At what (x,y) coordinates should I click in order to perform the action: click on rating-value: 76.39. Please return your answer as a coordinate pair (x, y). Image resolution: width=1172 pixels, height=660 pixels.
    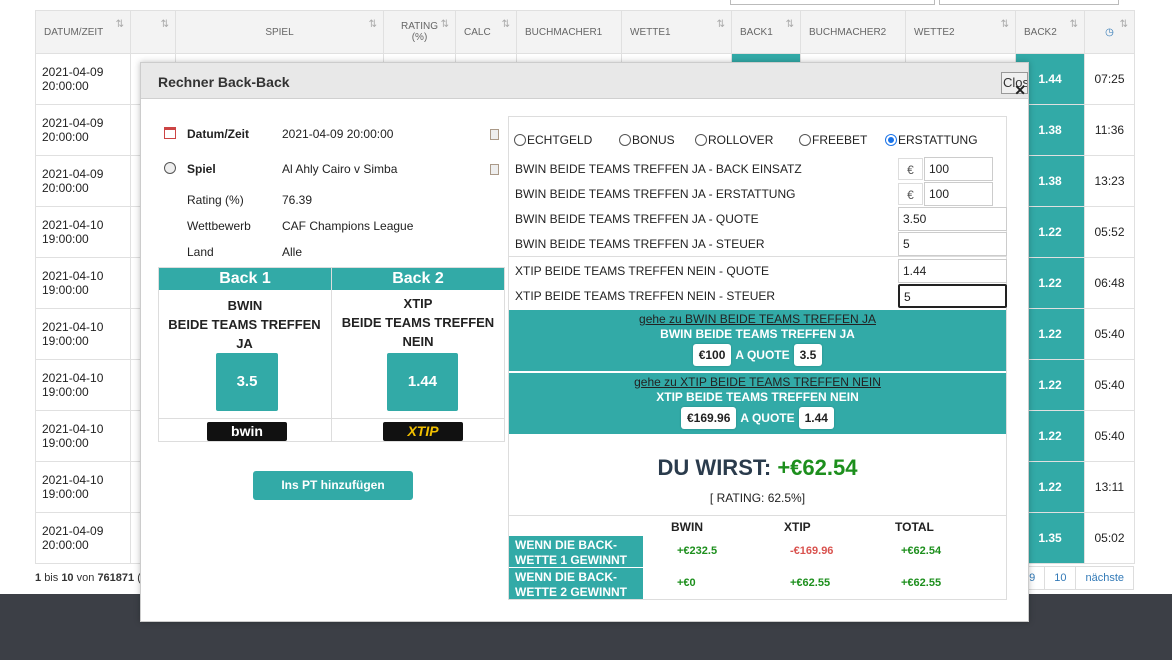
    Looking at the image, I should click on (297, 200).